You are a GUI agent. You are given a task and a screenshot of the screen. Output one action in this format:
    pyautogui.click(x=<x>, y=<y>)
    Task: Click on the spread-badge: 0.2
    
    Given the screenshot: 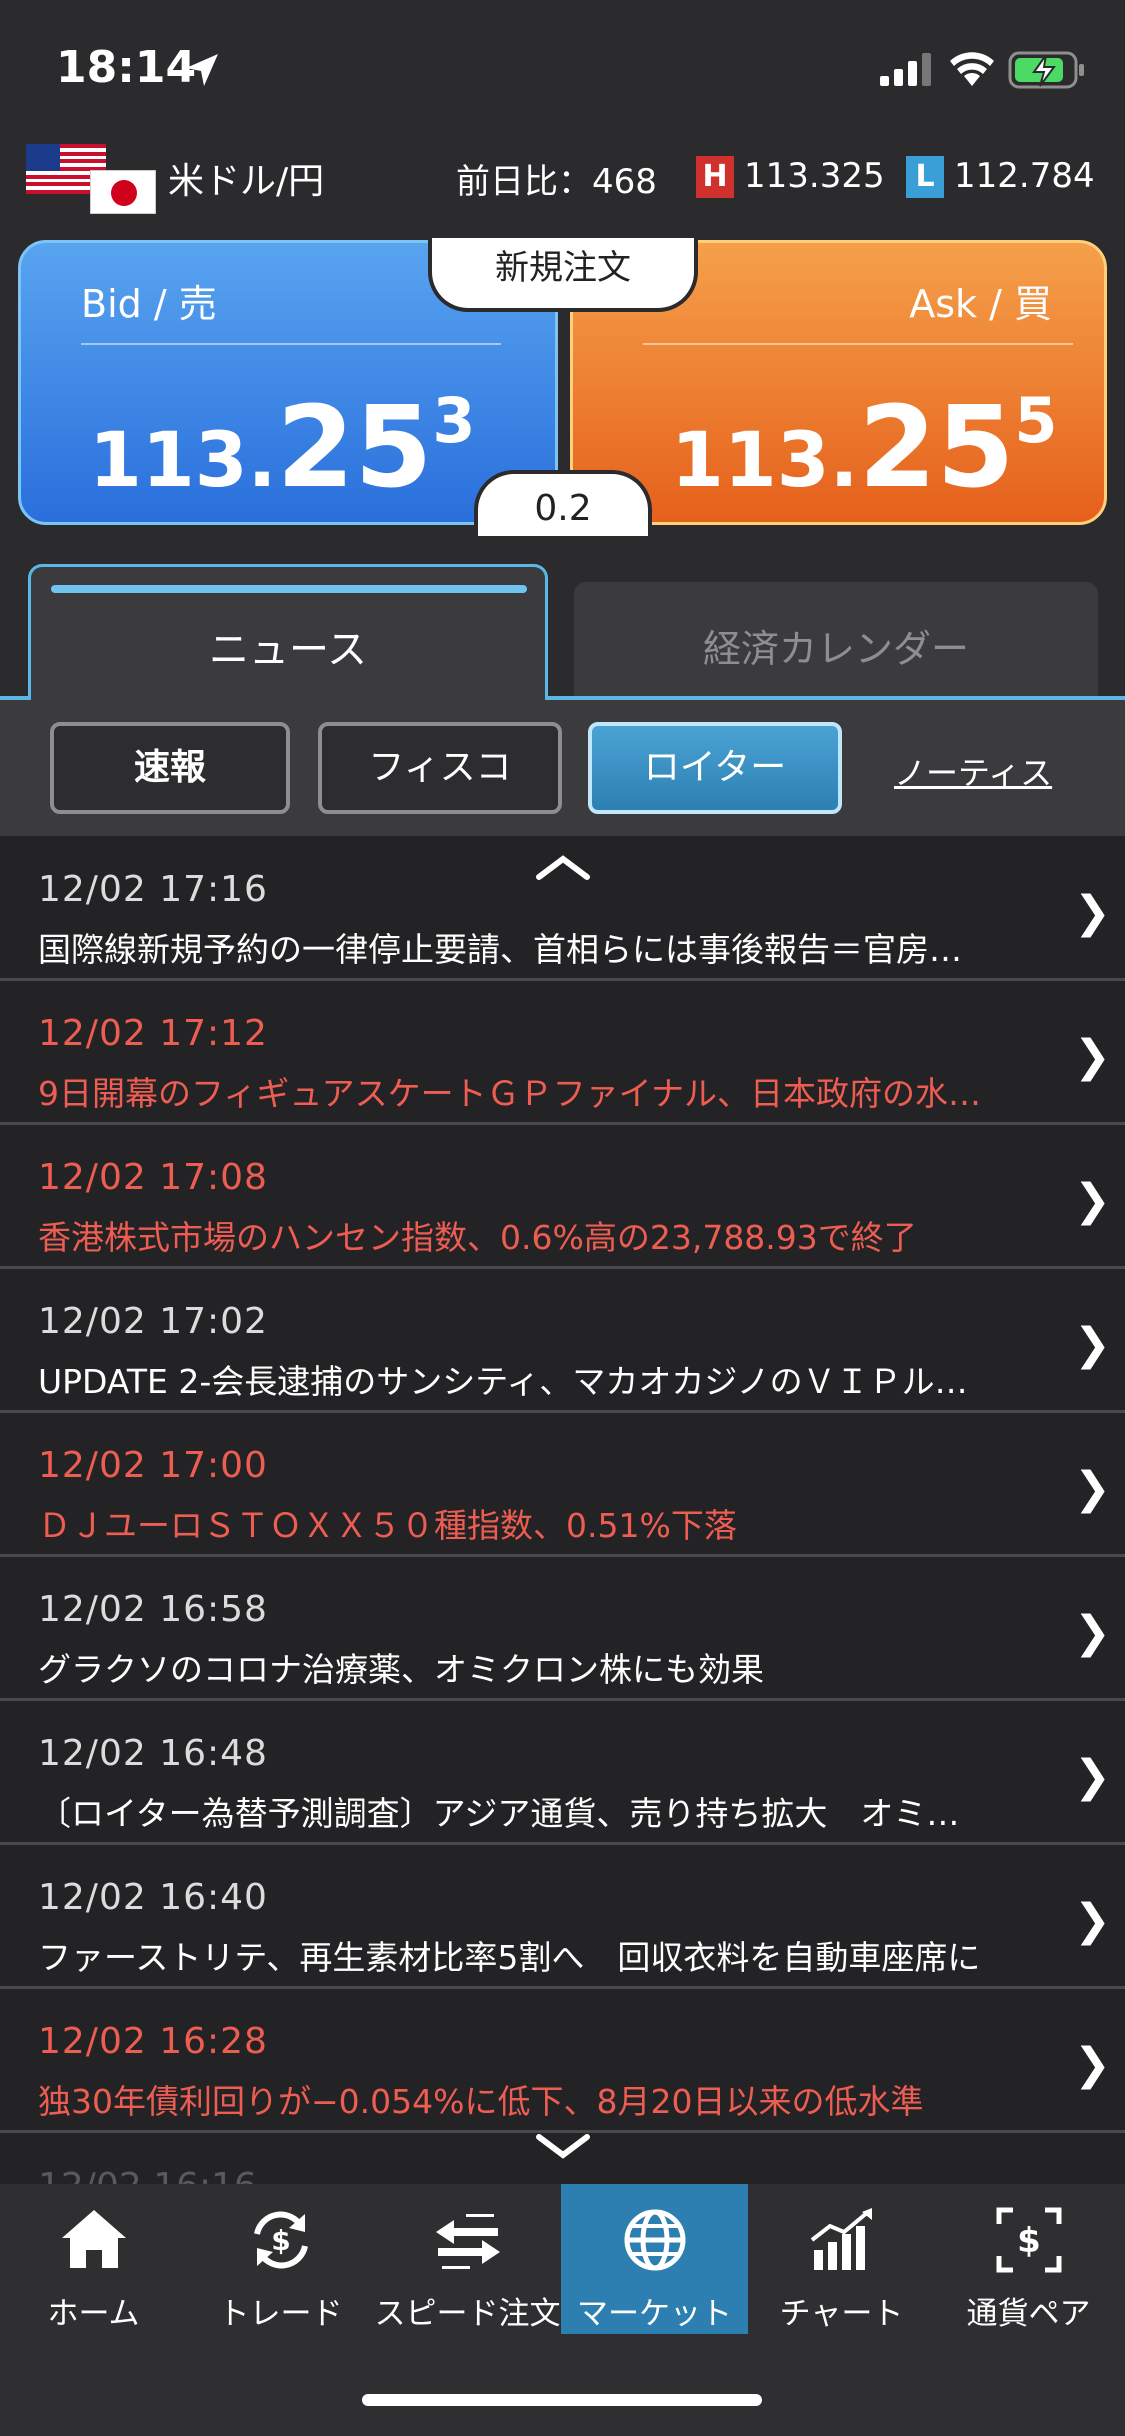 What is the action you would take?
    pyautogui.click(x=563, y=503)
    